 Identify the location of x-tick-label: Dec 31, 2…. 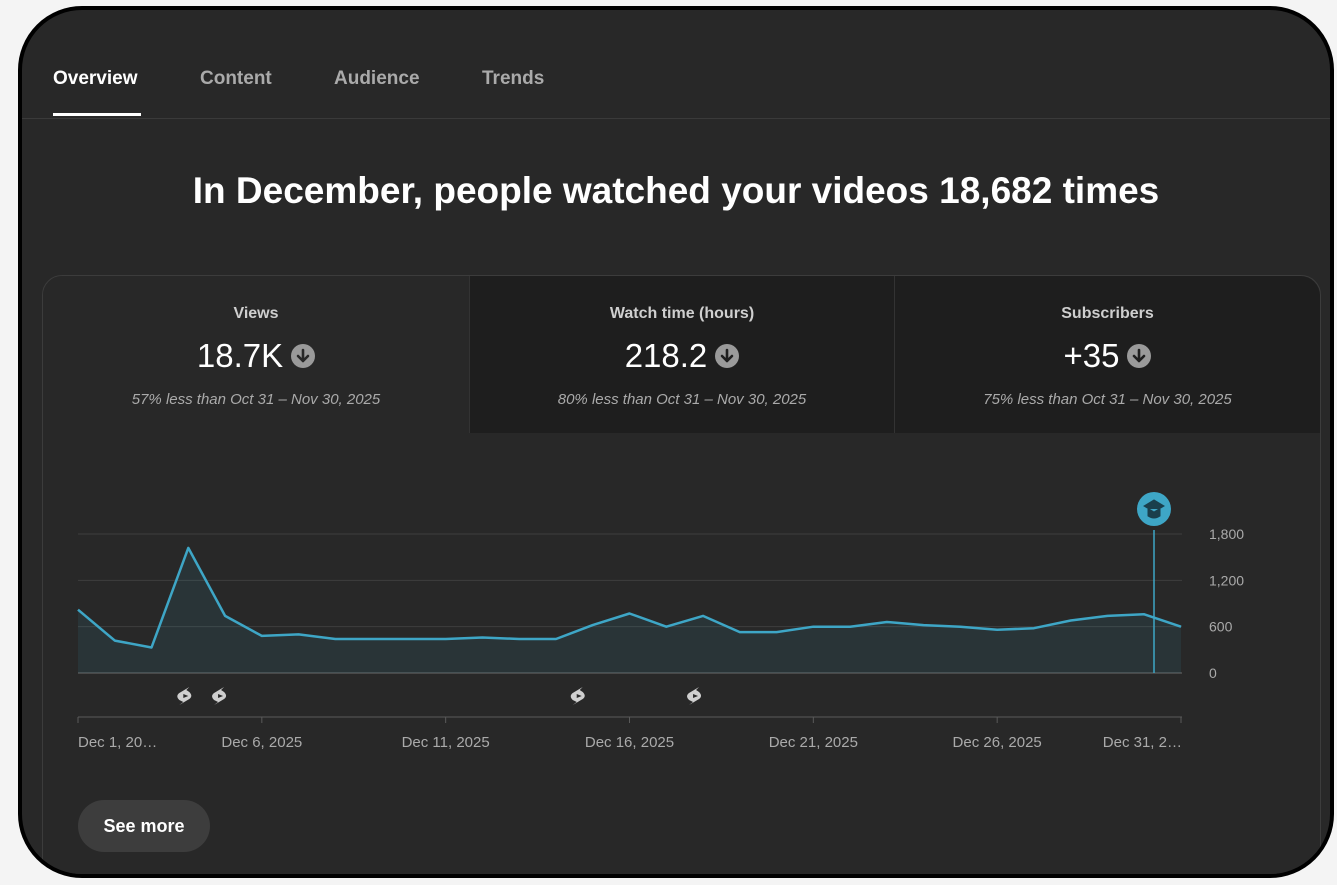
(1142, 742).